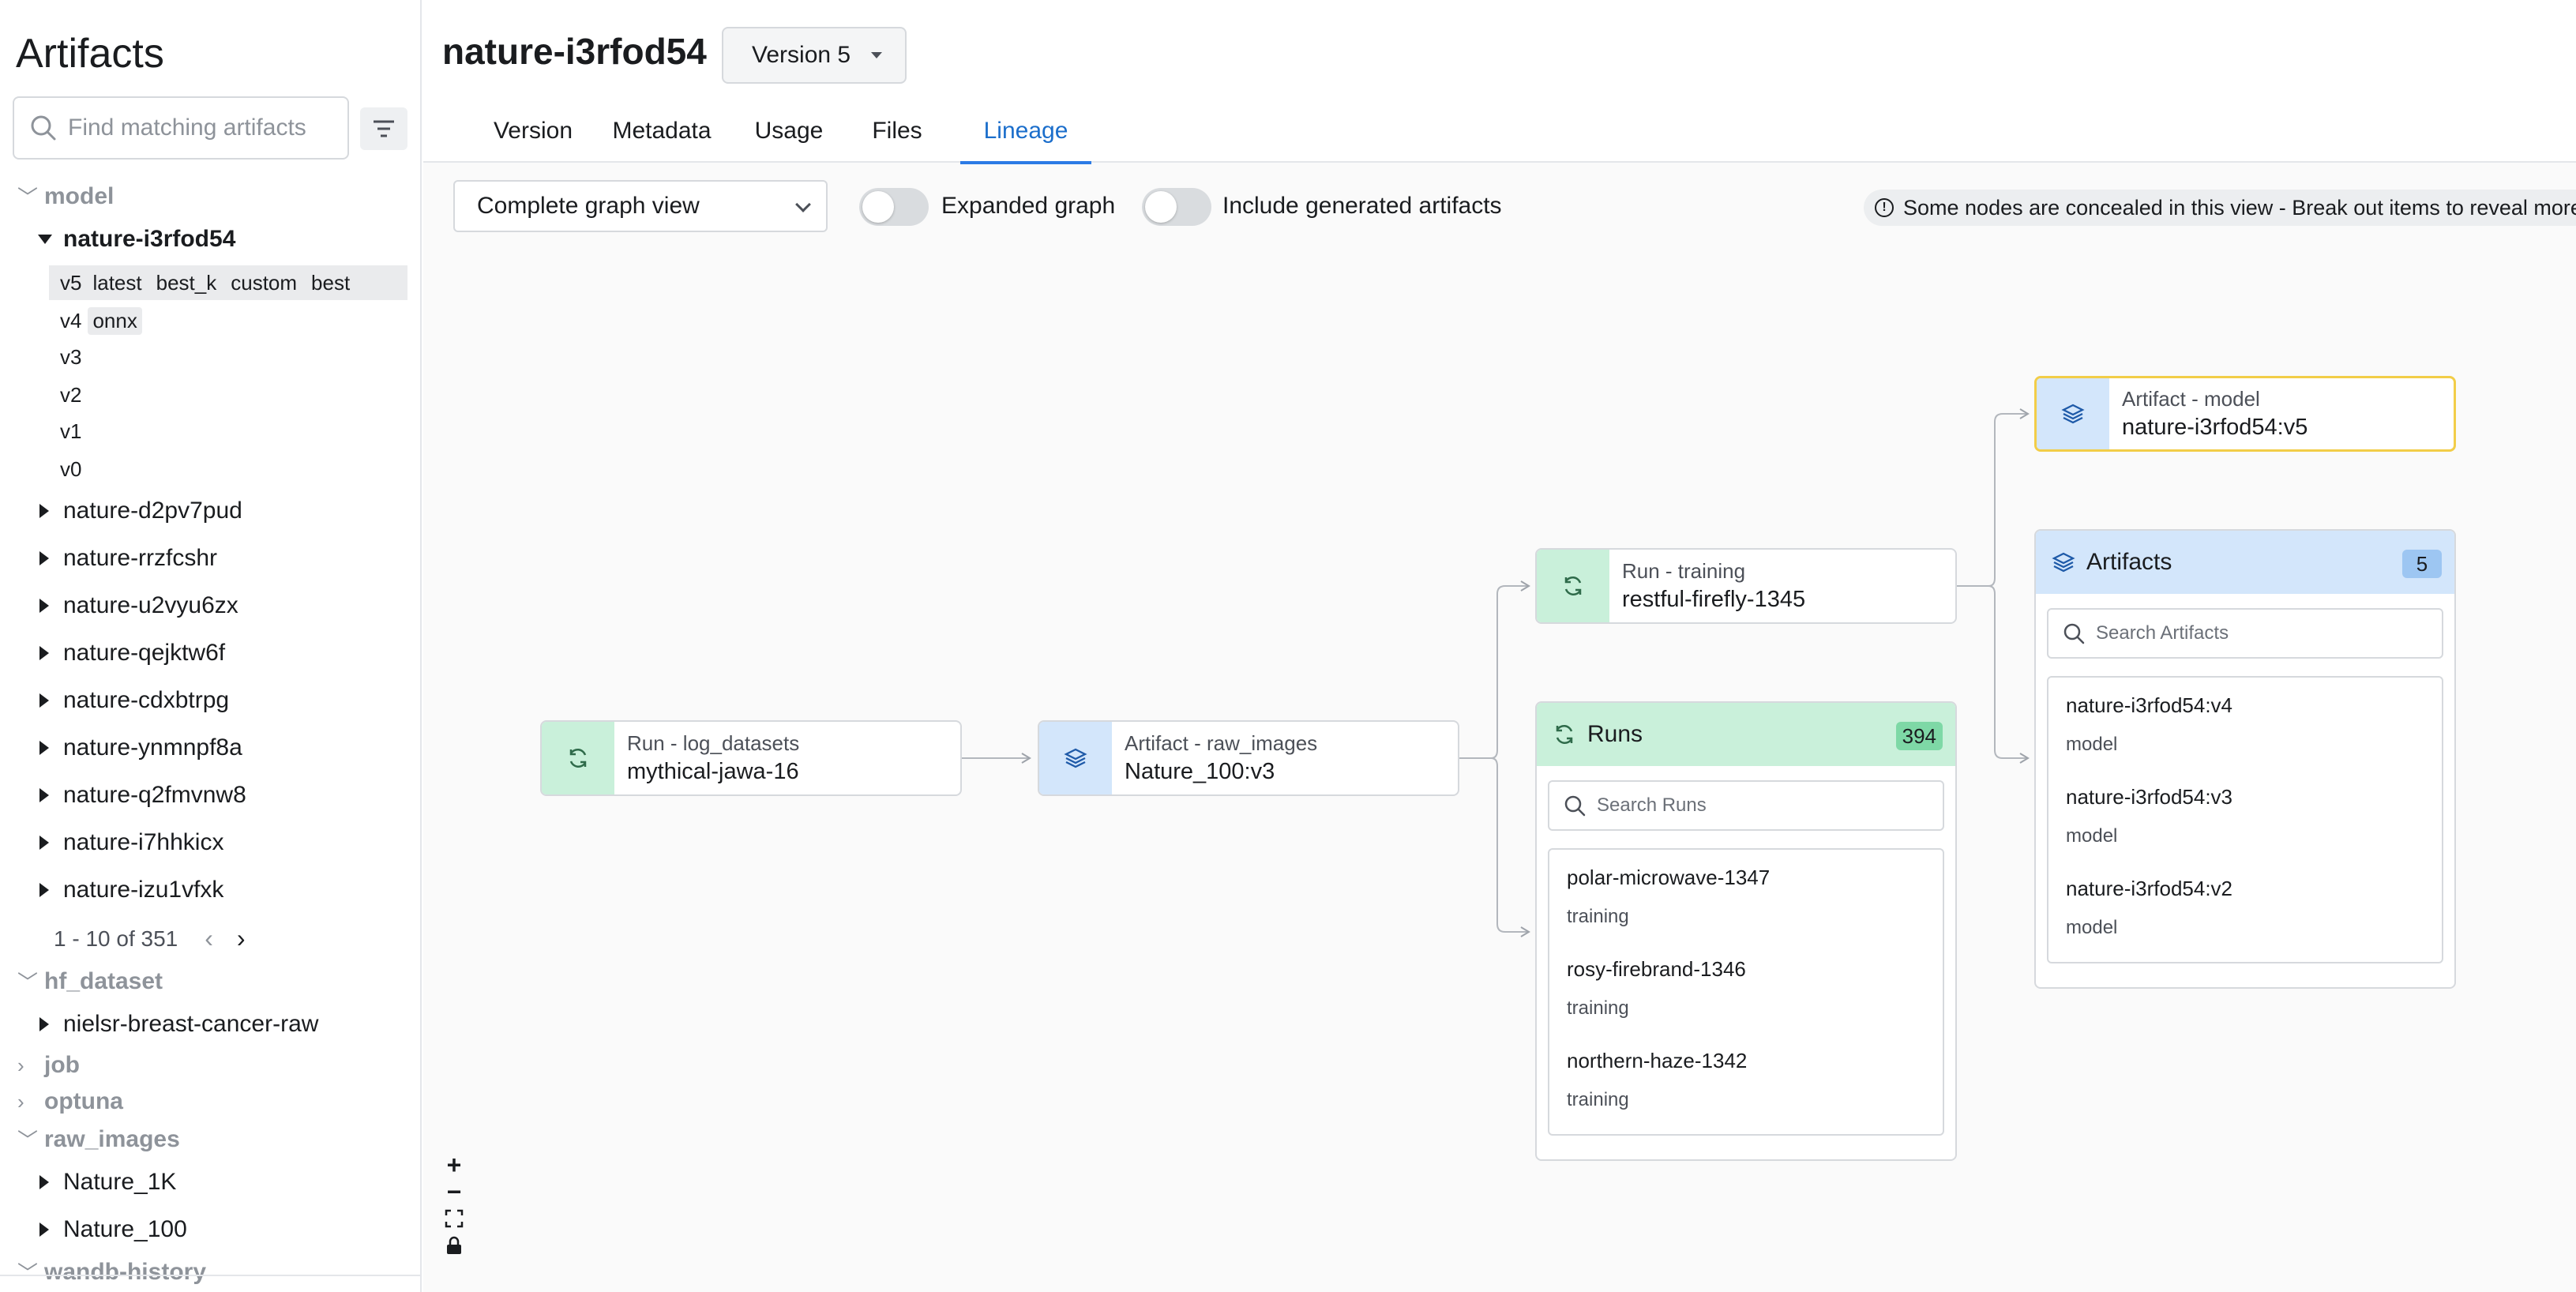 The height and width of the screenshot is (1292, 2576). Describe the element at coordinates (90, 54) in the screenshot. I see `sidebar-title: Artifacts` at that location.